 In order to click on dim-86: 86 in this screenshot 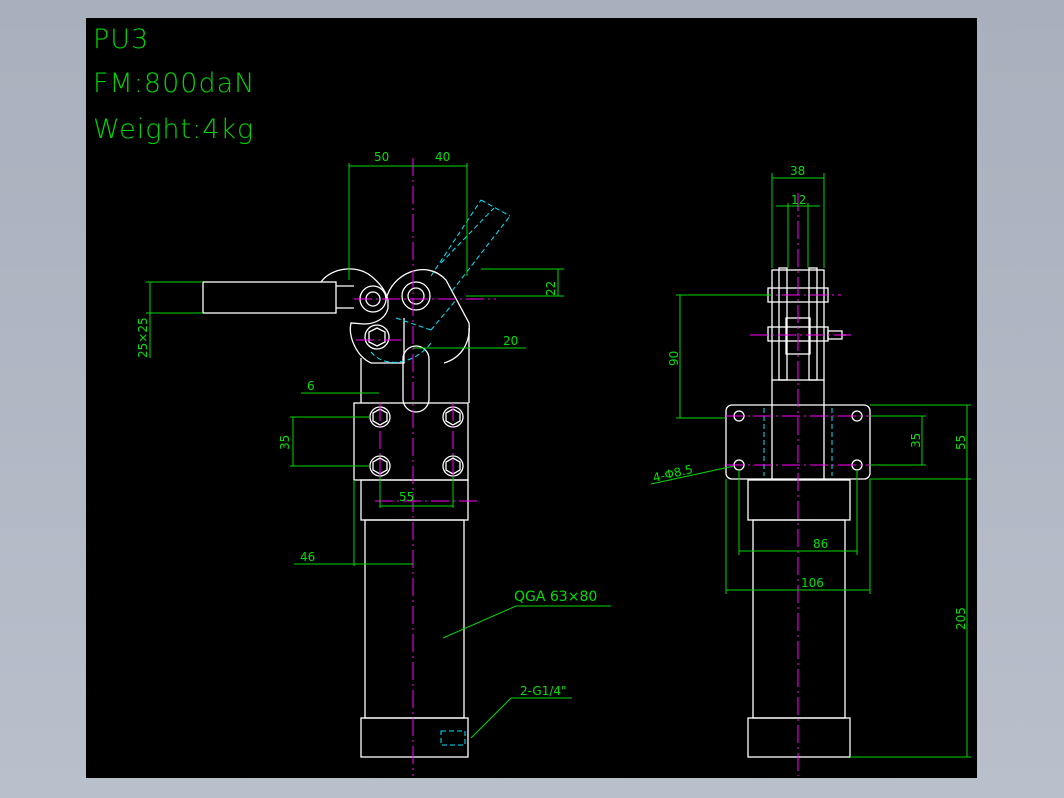, I will do `click(820, 544)`.